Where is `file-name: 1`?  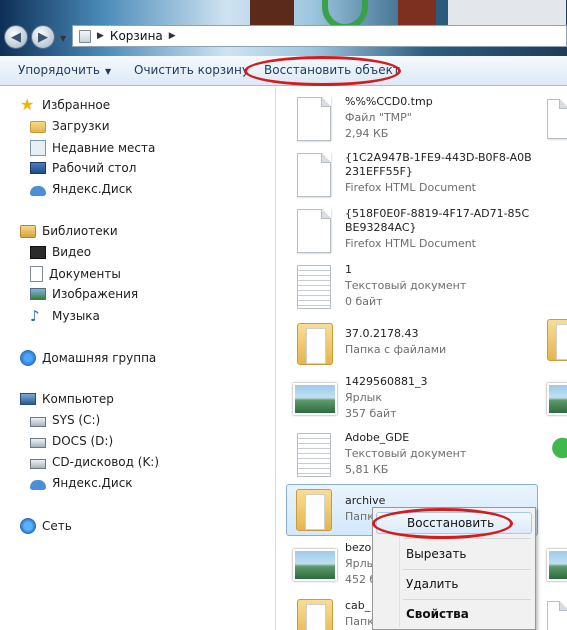
file-name: 1 is located at coordinates (348, 269).